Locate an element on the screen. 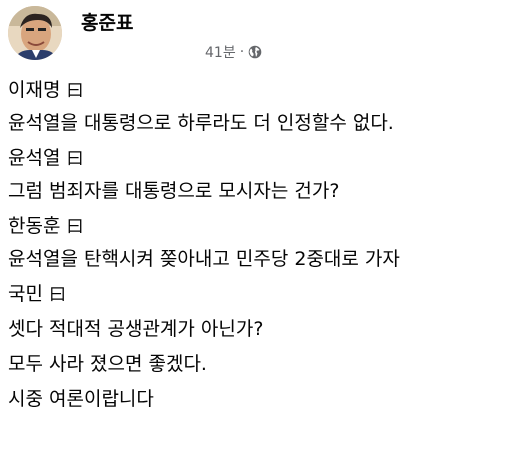 The height and width of the screenshot is (457, 521). globe-icon is located at coordinates (255, 52).